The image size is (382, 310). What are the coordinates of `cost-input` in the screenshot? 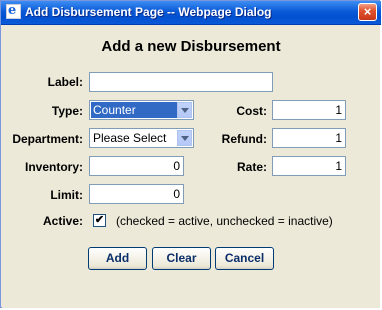 It's located at (309, 110).